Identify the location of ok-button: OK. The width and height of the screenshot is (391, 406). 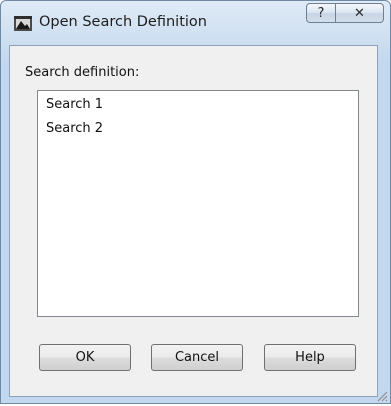
(85, 357).